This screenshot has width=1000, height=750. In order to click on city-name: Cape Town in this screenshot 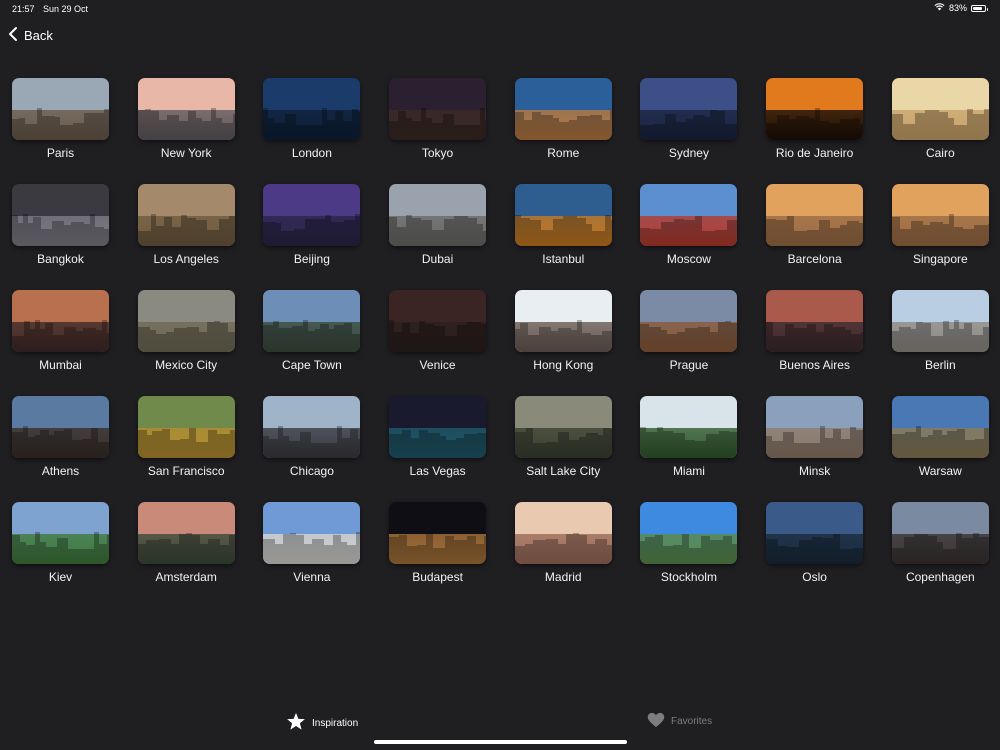, I will do `click(311, 365)`.